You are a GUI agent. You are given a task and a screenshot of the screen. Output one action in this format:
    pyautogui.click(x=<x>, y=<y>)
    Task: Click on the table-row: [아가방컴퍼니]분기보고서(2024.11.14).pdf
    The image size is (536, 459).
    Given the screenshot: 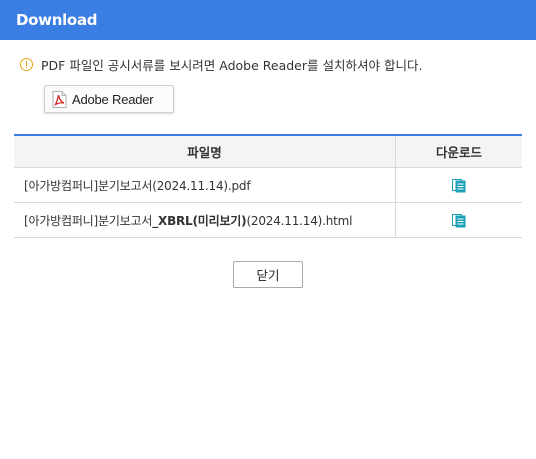 What is the action you would take?
    pyautogui.click(x=268, y=185)
    